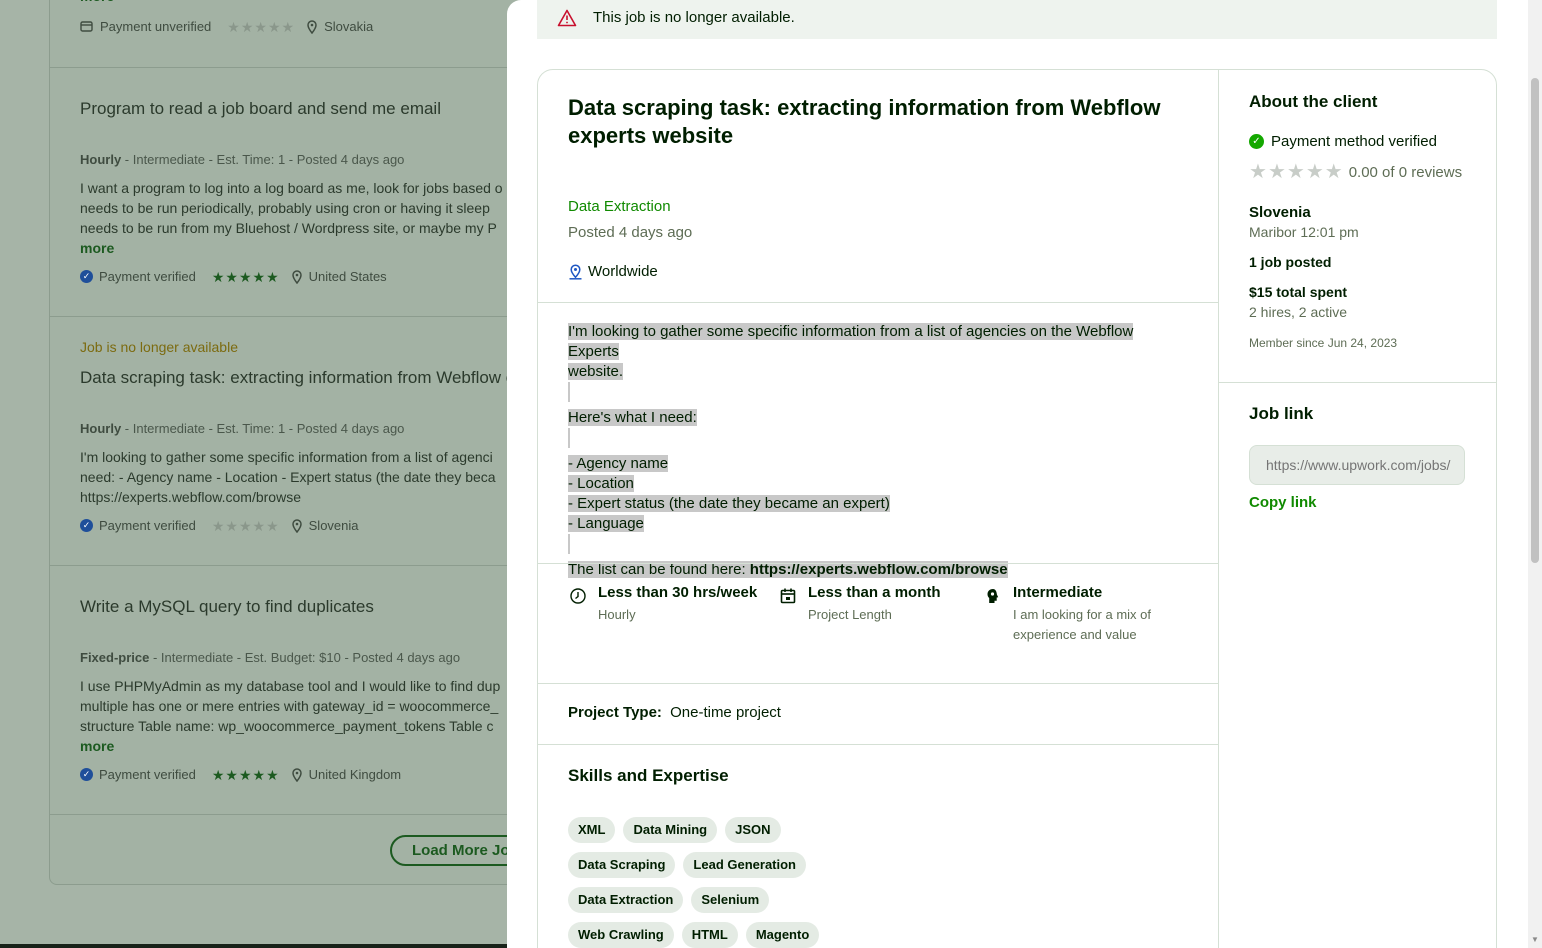 The image size is (1542, 948). Describe the element at coordinates (1357, 465) in the screenshot. I see `job-link-input` at that location.